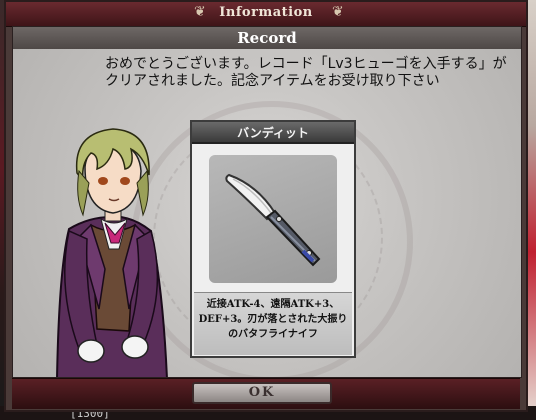 Image resolution: width=536 pixels, height=420 pixels. I want to click on record-title: Record, so click(267, 38).